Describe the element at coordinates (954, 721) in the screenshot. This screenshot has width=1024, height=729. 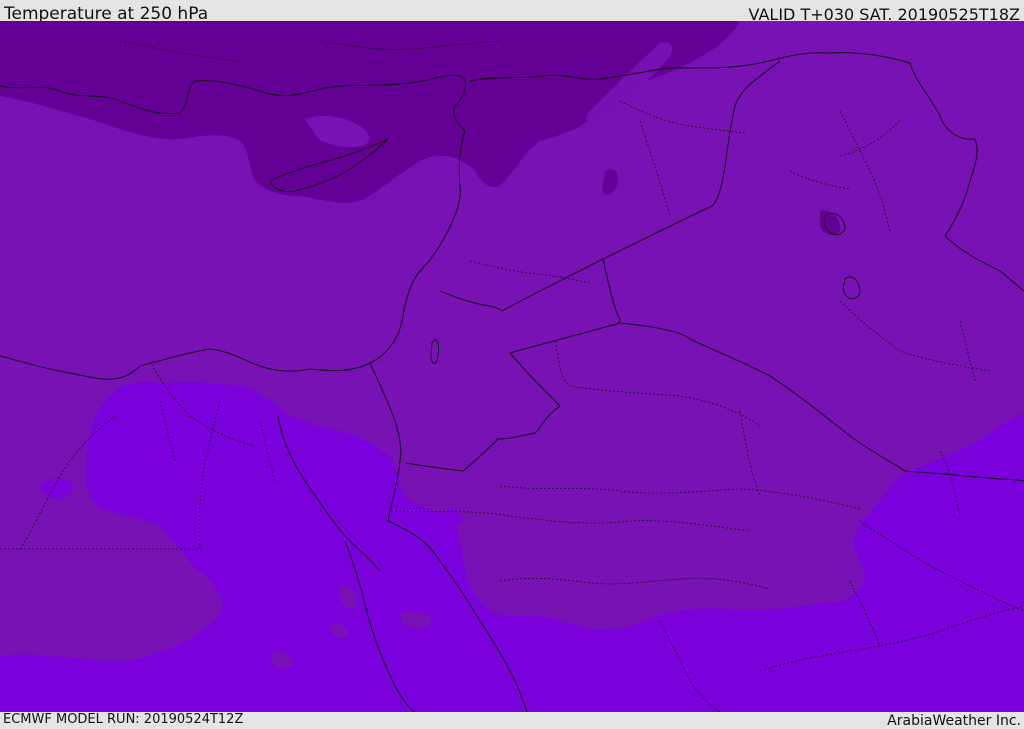
I see `credit-label: ArabiaWeather Inc.` at that location.